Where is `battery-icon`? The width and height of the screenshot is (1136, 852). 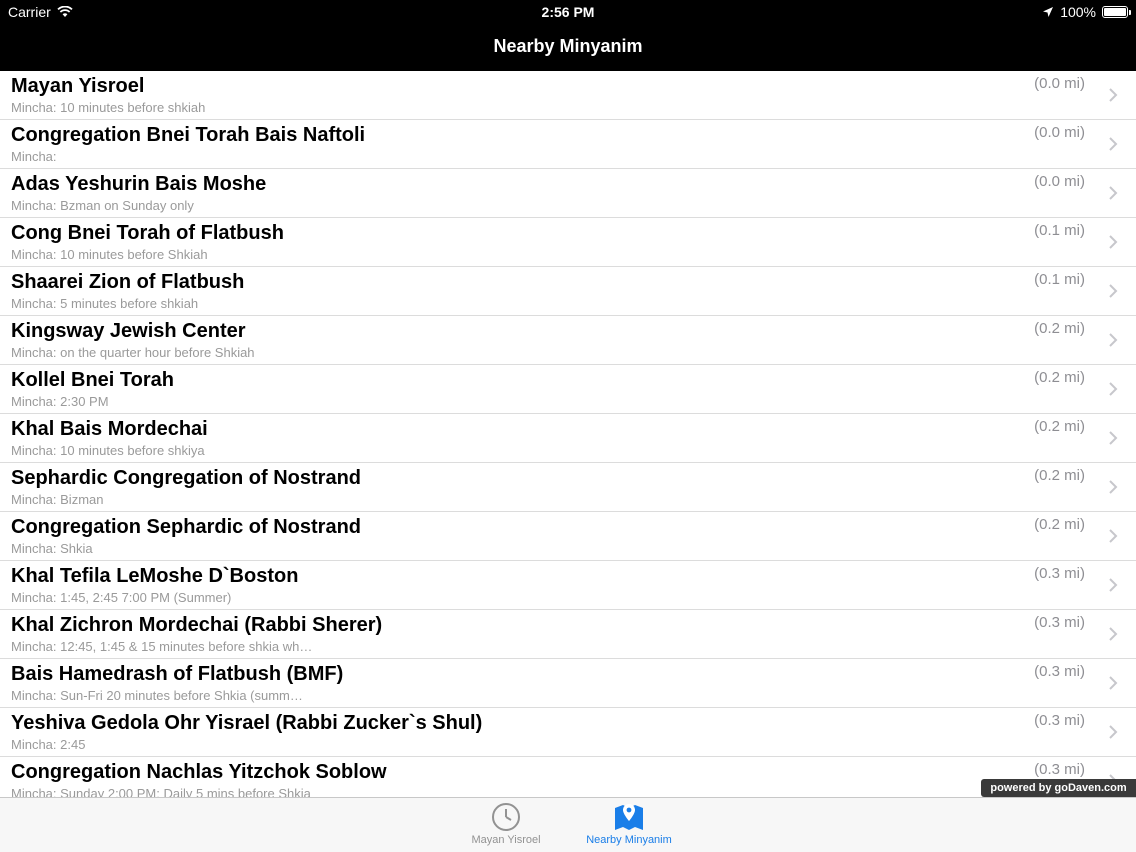
battery-icon is located at coordinates (1116, 12).